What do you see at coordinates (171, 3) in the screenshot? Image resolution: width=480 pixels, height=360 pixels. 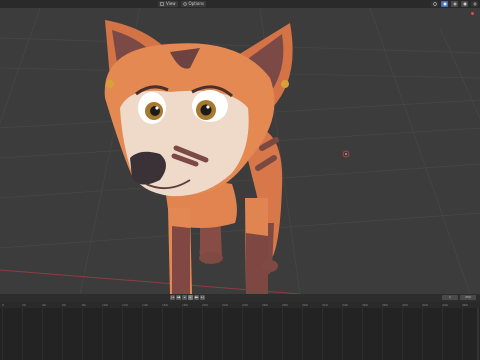 I see `view-label: View` at bounding box center [171, 3].